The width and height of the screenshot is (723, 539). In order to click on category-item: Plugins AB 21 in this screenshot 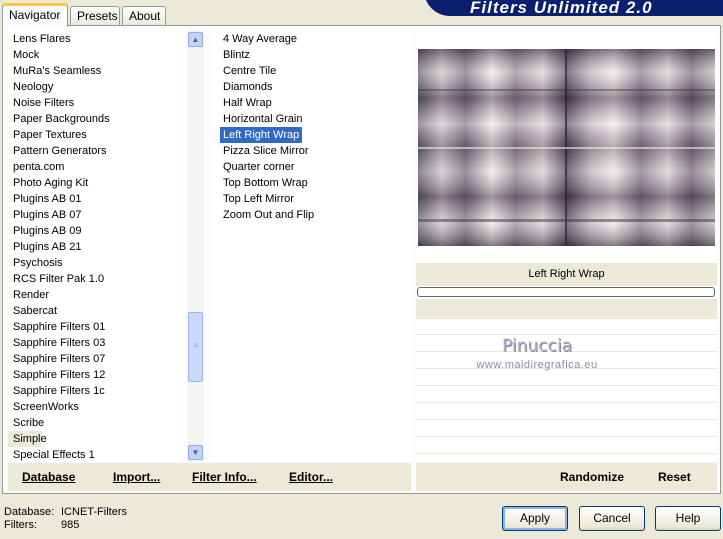, I will do `click(98, 247)`.